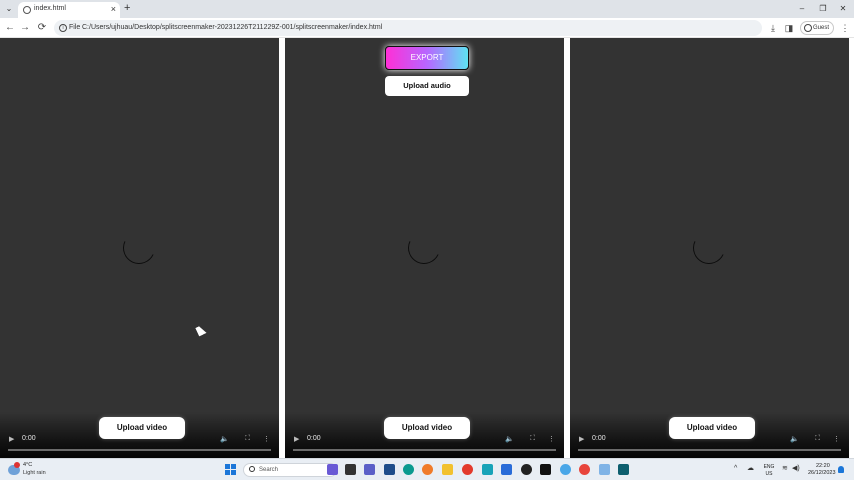 This screenshot has height=480, width=854. Describe the element at coordinates (526, 469) in the screenshot. I see `app-dark-icon` at that location.